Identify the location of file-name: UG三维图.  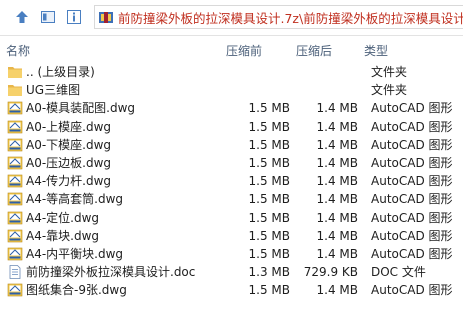
(53, 90).